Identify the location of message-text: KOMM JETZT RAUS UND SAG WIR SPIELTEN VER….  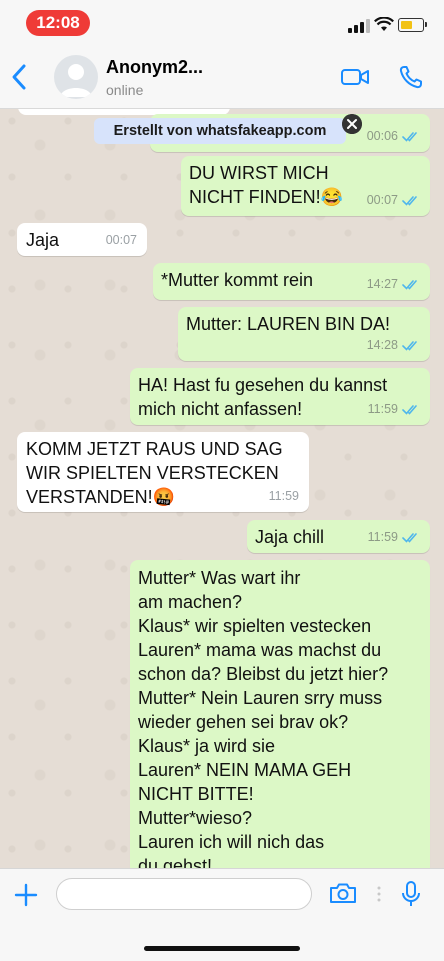
(154, 473).